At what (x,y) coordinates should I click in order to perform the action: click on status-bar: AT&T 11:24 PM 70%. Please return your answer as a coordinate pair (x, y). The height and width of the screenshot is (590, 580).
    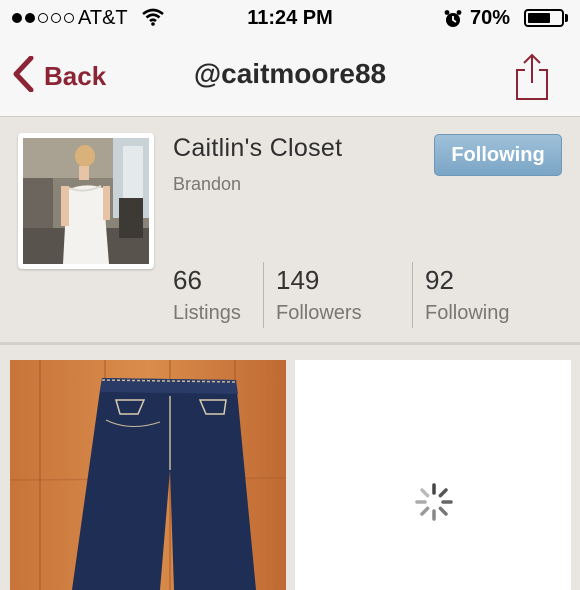
    Looking at the image, I should click on (290, 19).